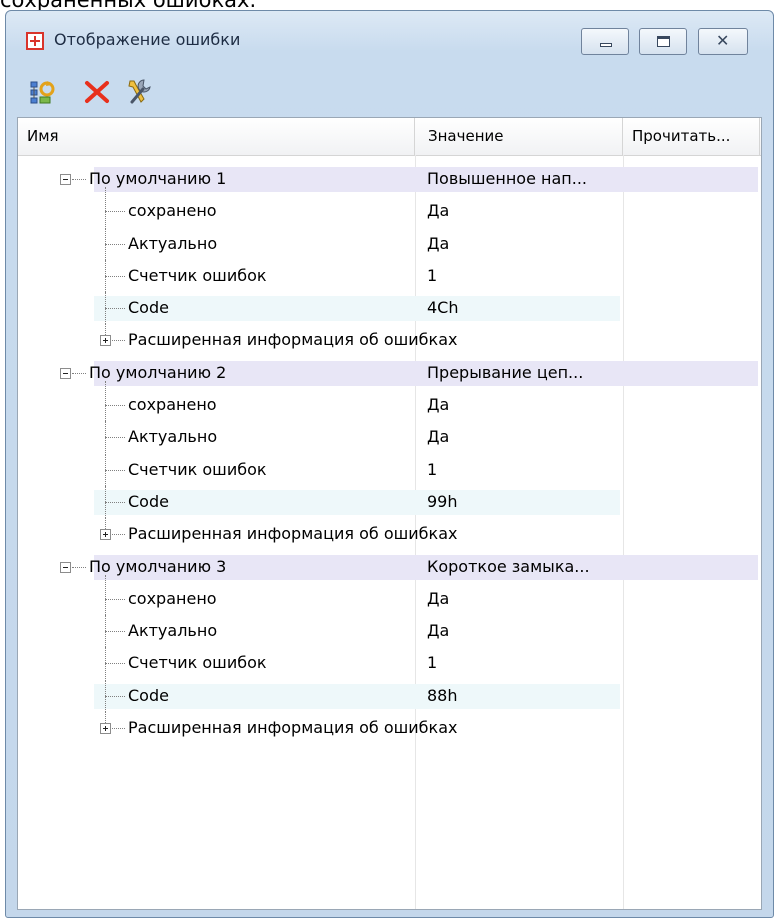 This screenshot has height=922, width=779. I want to click on tools-button, so click(139, 92).